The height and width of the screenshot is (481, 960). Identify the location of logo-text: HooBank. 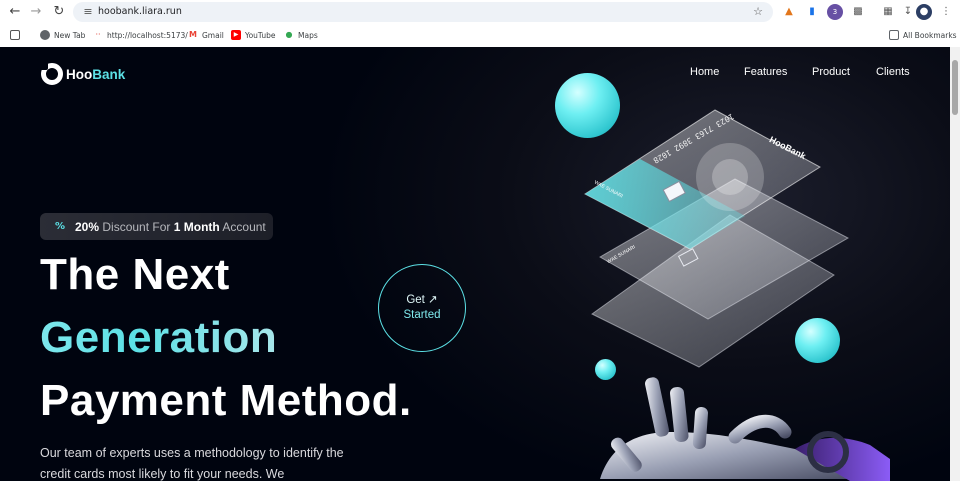
(96, 74).